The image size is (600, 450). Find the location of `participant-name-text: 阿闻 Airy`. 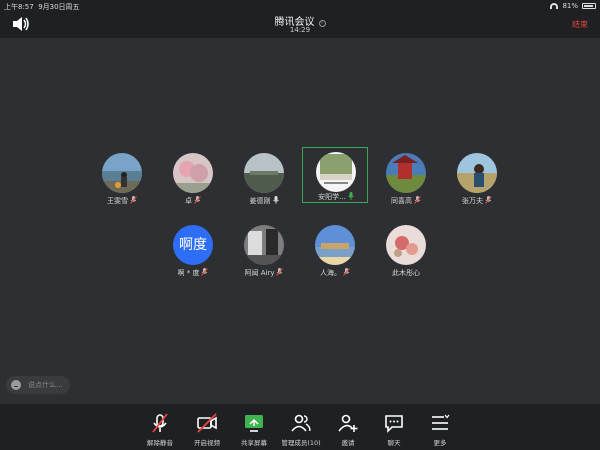

participant-name-text: 阿闻 Airy is located at coordinates (259, 273).